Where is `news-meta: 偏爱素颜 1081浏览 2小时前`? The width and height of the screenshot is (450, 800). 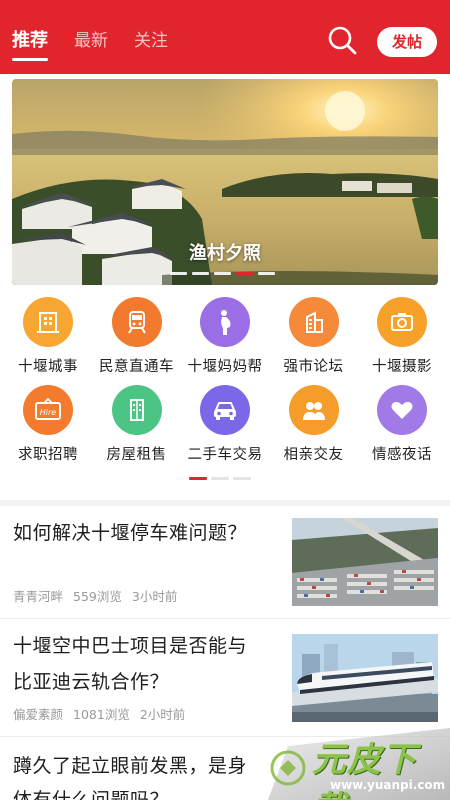 news-meta: 偏爱素颜 1081浏览 2小时前 is located at coordinates (104, 713).